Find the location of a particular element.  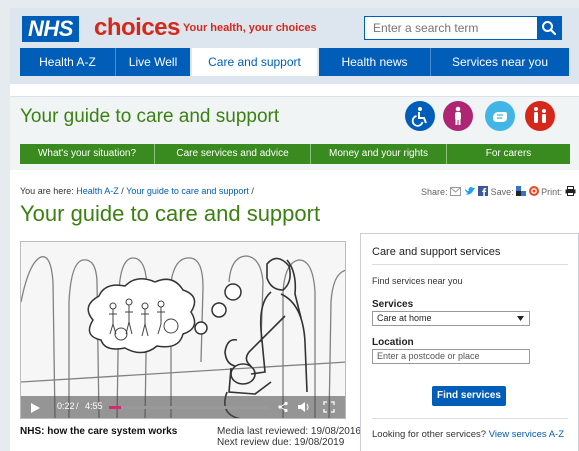

facebook-icon is located at coordinates (483, 191).